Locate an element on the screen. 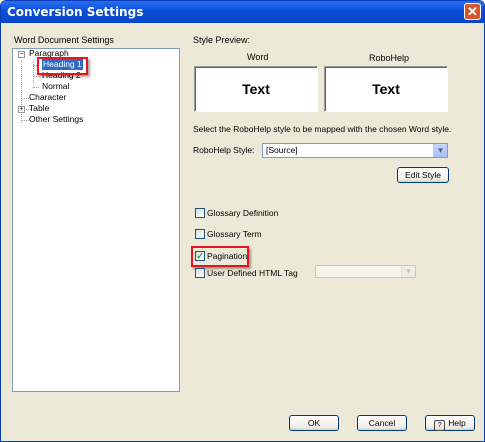 This screenshot has width=485, height=442. glossary-definition-checkbox is located at coordinates (200, 213).